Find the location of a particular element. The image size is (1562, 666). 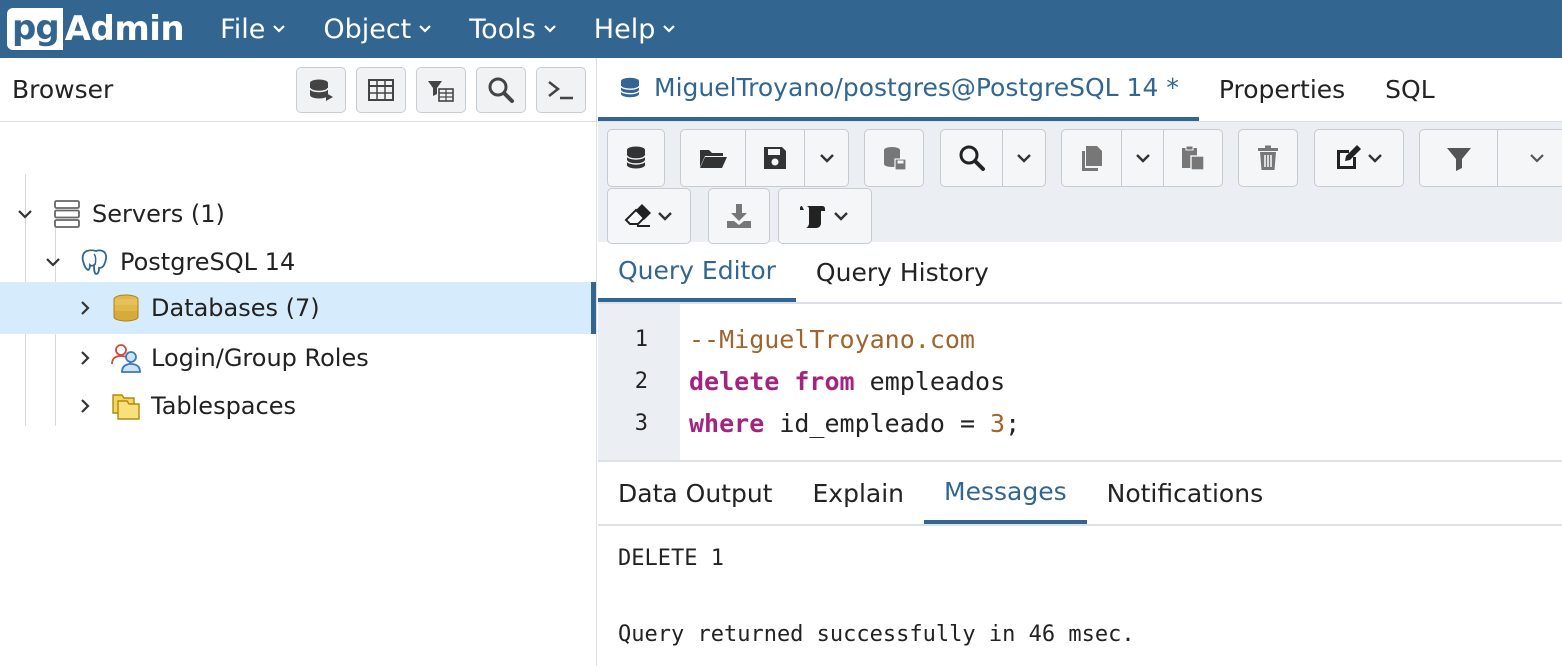

edit-button-group is located at coordinates (1359, 158).